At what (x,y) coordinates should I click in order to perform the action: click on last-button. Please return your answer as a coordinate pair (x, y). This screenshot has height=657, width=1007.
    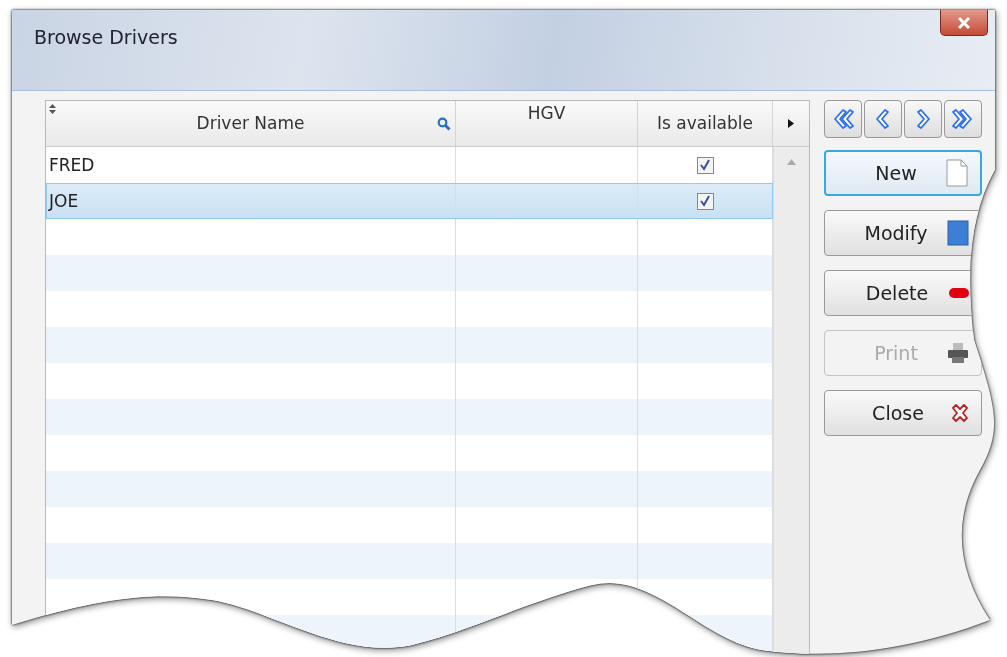
    Looking at the image, I should click on (963, 119).